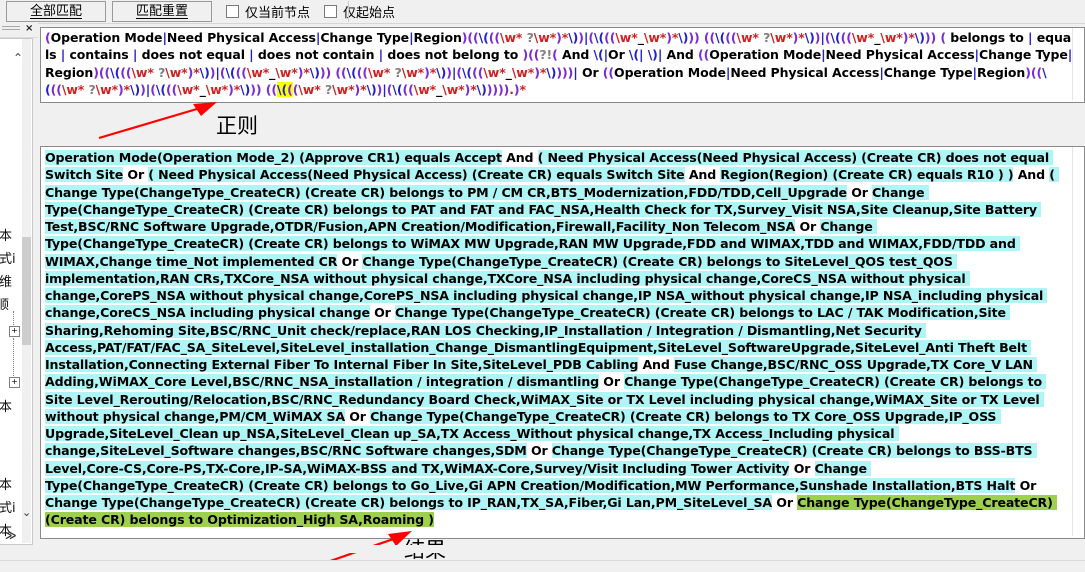  What do you see at coordinates (29, 29) in the screenshot?
I see `close-icon: ×` at bounding box center [29, 29].